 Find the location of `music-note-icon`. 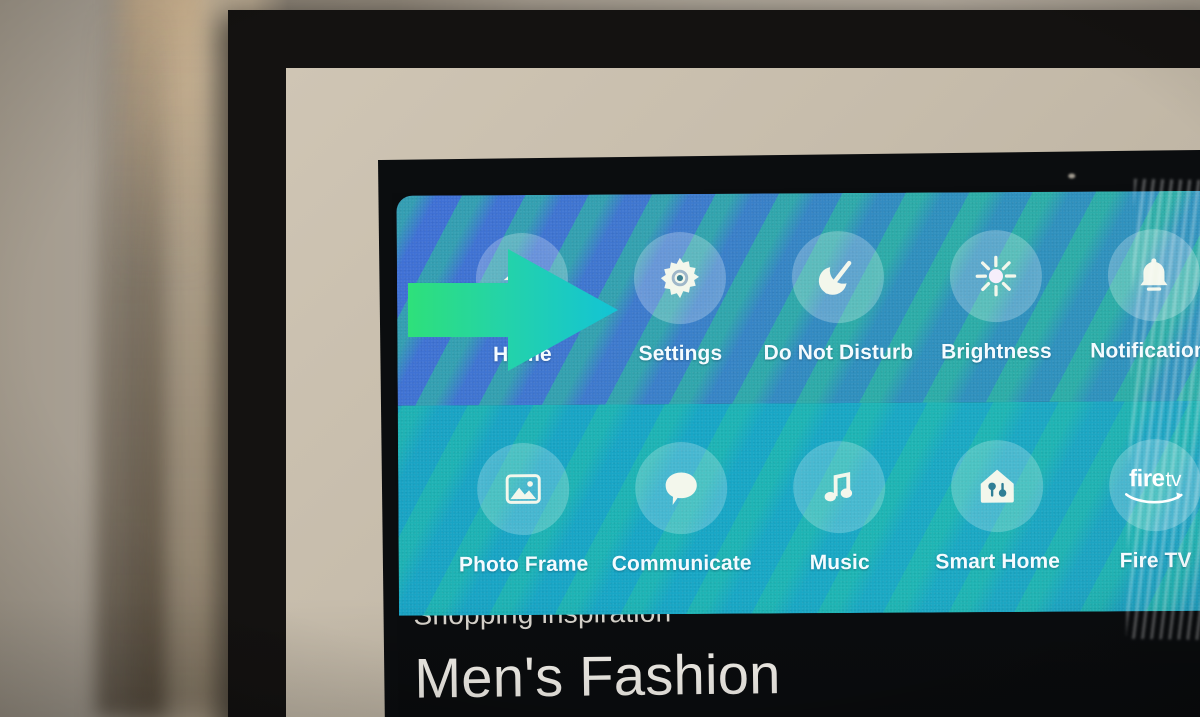

music-note-icon is located at coordinates (839, 487).